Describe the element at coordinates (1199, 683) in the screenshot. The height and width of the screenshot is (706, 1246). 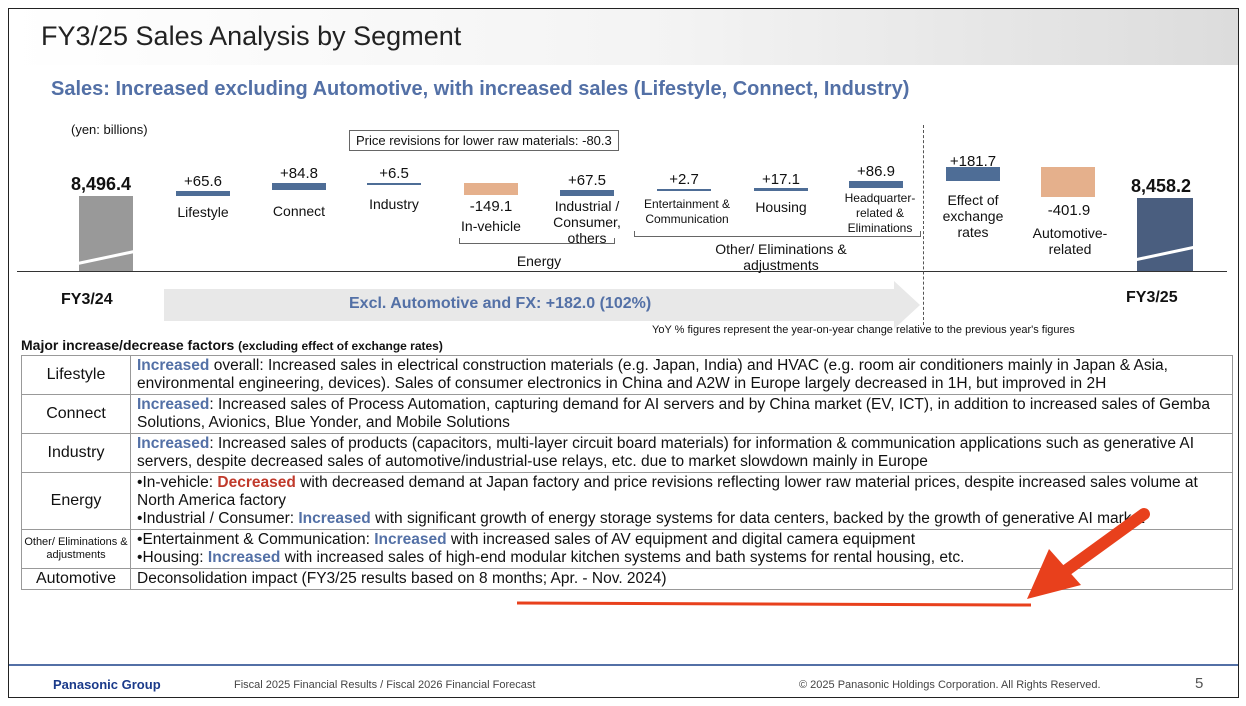
I see `page-number: 5` at that location.